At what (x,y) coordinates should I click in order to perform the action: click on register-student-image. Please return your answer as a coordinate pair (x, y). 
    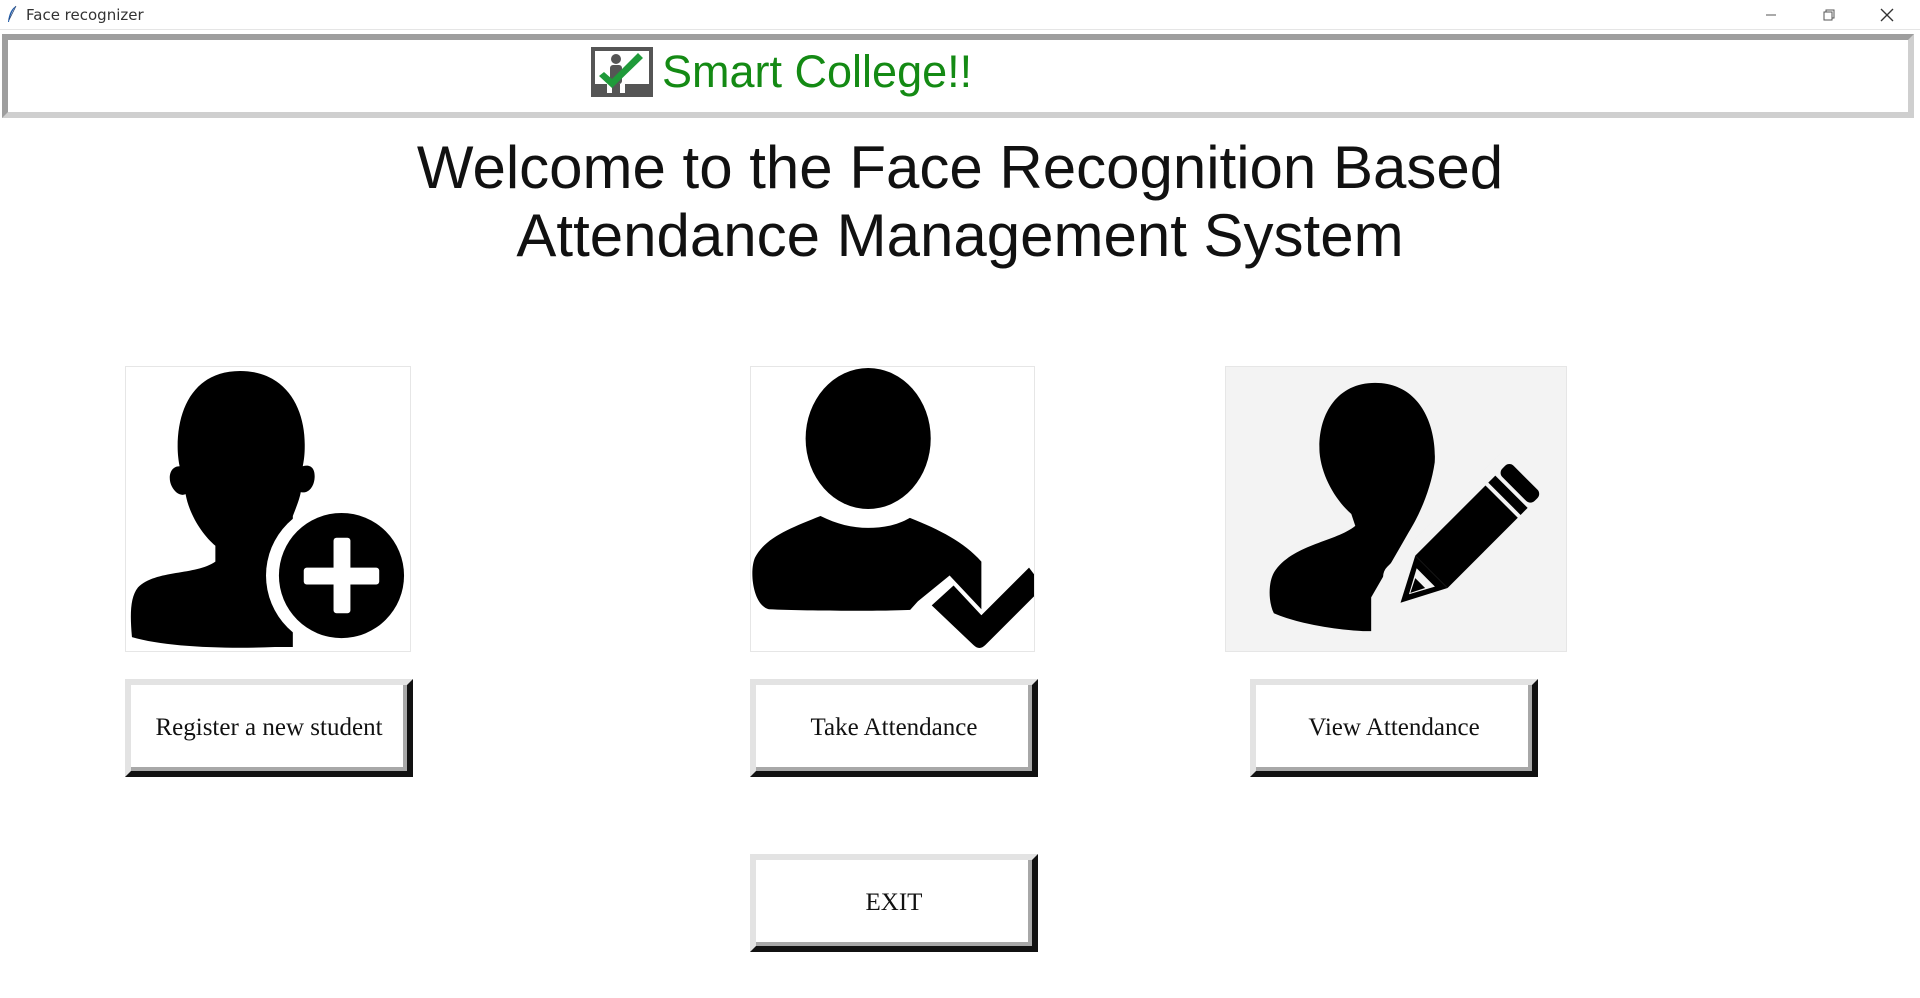
    Looking at the image, I should click on (268, 509).